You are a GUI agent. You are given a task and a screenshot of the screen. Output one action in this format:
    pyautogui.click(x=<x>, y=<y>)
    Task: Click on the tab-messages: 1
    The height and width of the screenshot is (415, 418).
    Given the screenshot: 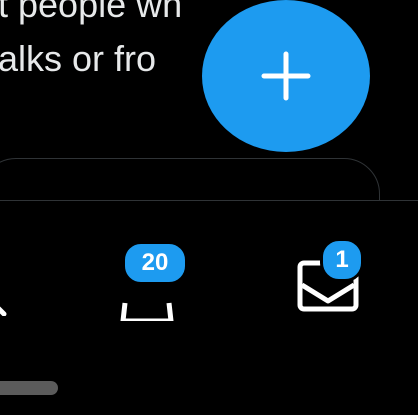 What is the action you would take?
    pyautogui.click(x=328, y=279)
    